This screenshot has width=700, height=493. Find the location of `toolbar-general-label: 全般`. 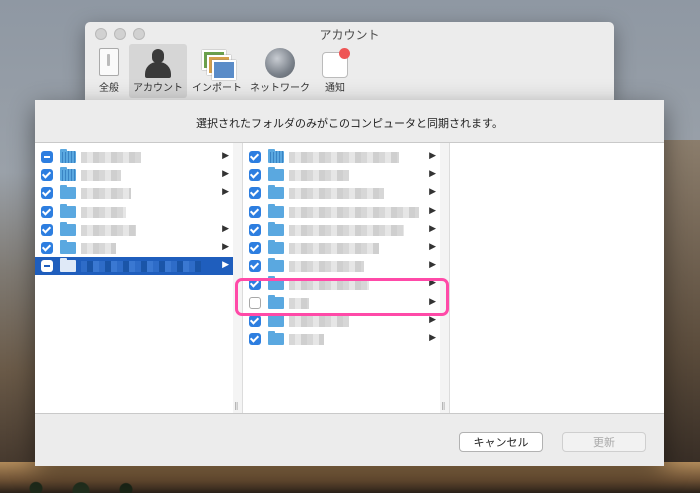

toolbar-general-label: 全般 is located at coordinates (109, 88).